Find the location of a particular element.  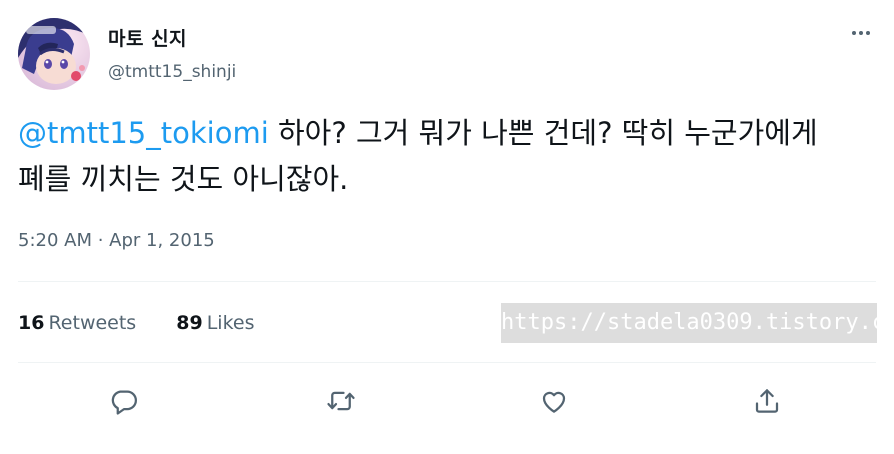

share-button is located at coordinates (767, 401).